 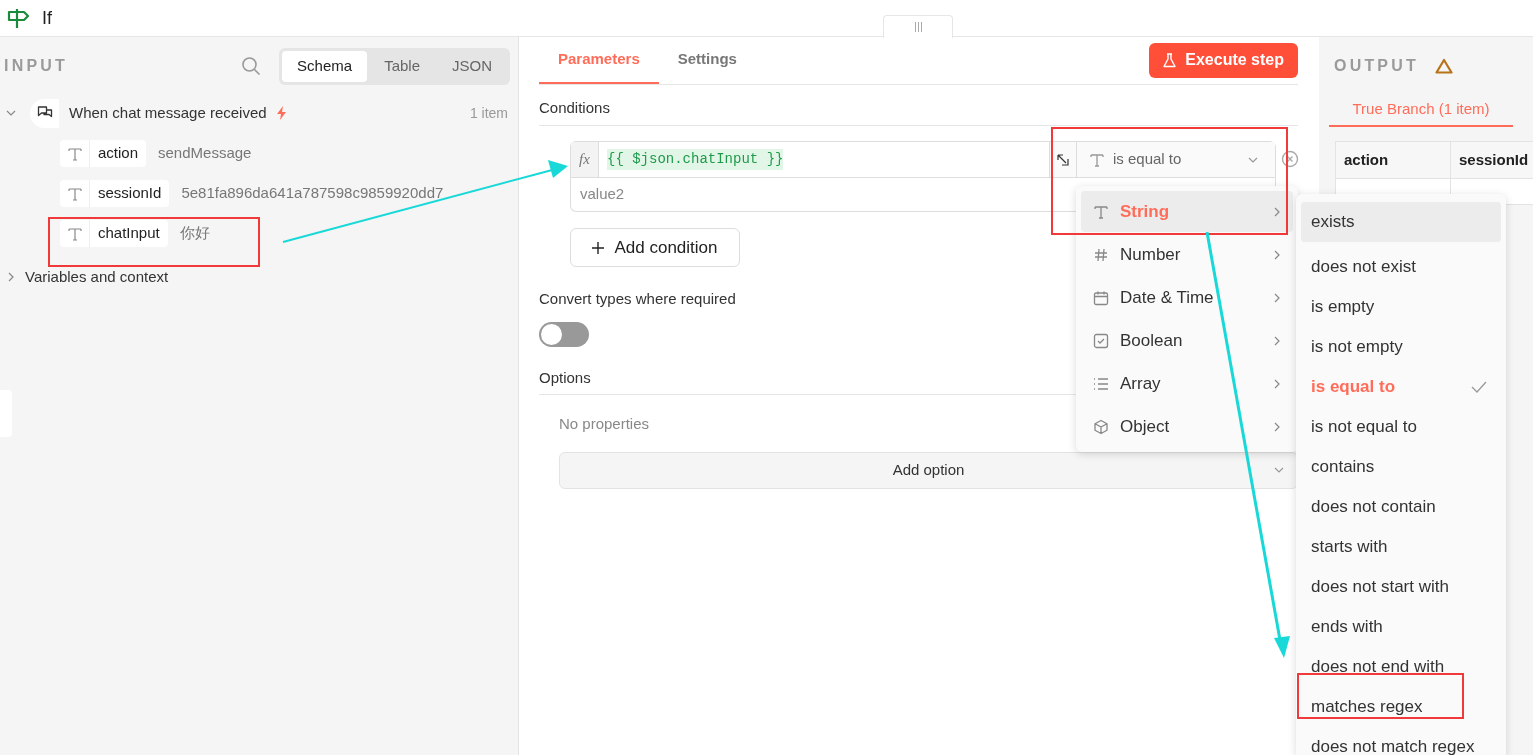 What do you see at coordinates (115, 193) in the screenshot?
I see `field-pill: sessionId` at bounding box center [115, 193].